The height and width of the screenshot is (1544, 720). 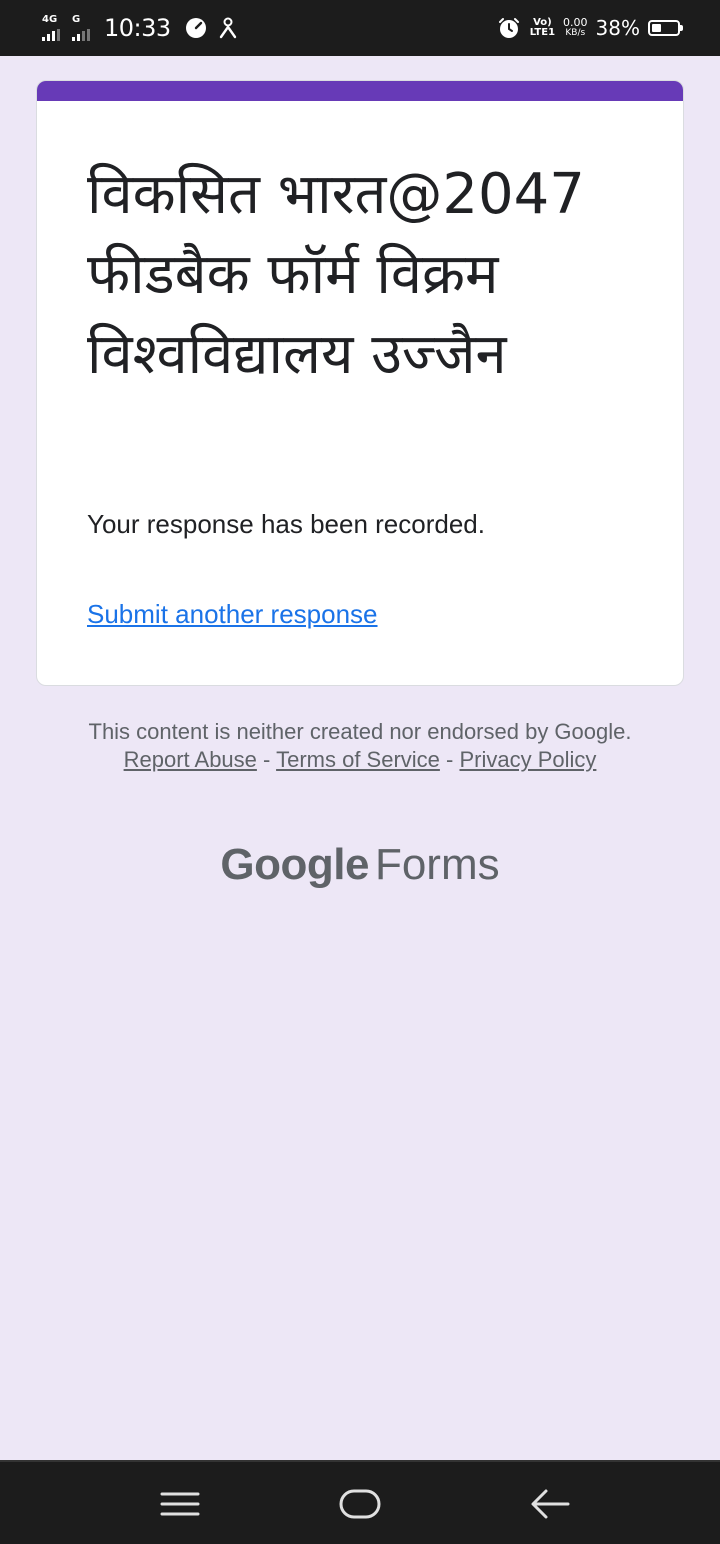 I want to click on confirmation-message: Your response has been recorded., so click(x=286, y=524).